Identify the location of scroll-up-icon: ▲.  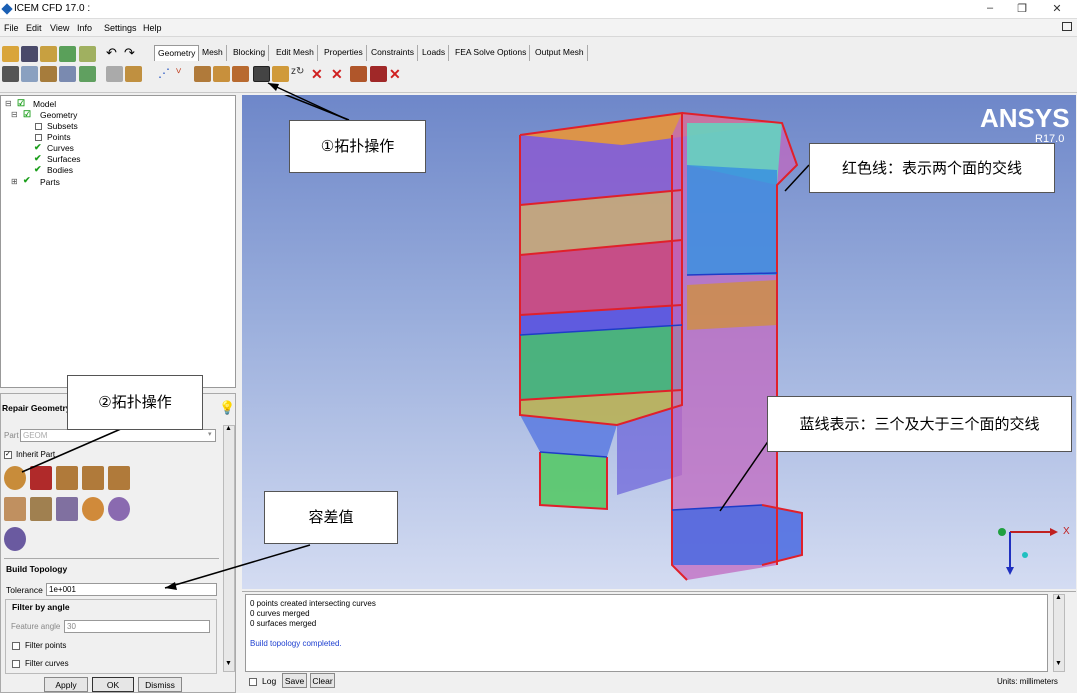
(228, 428).